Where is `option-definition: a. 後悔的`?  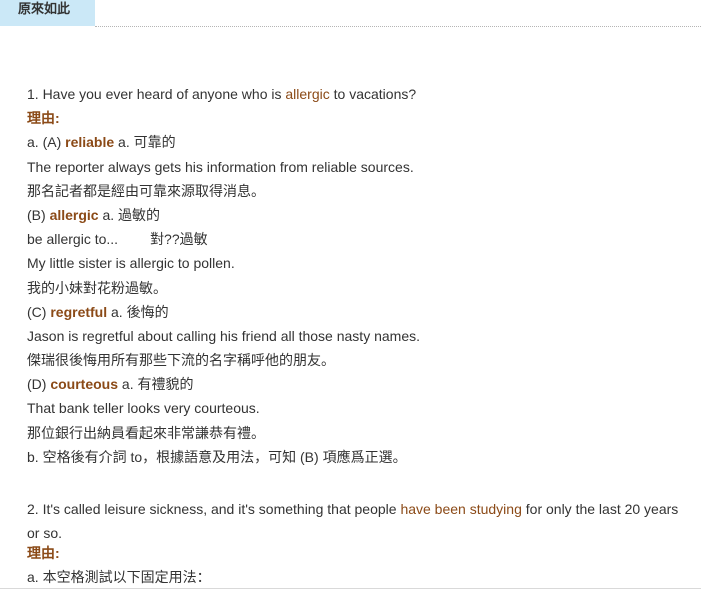
option-definition: a. 後悔的 is located at coordinates (138, 311).